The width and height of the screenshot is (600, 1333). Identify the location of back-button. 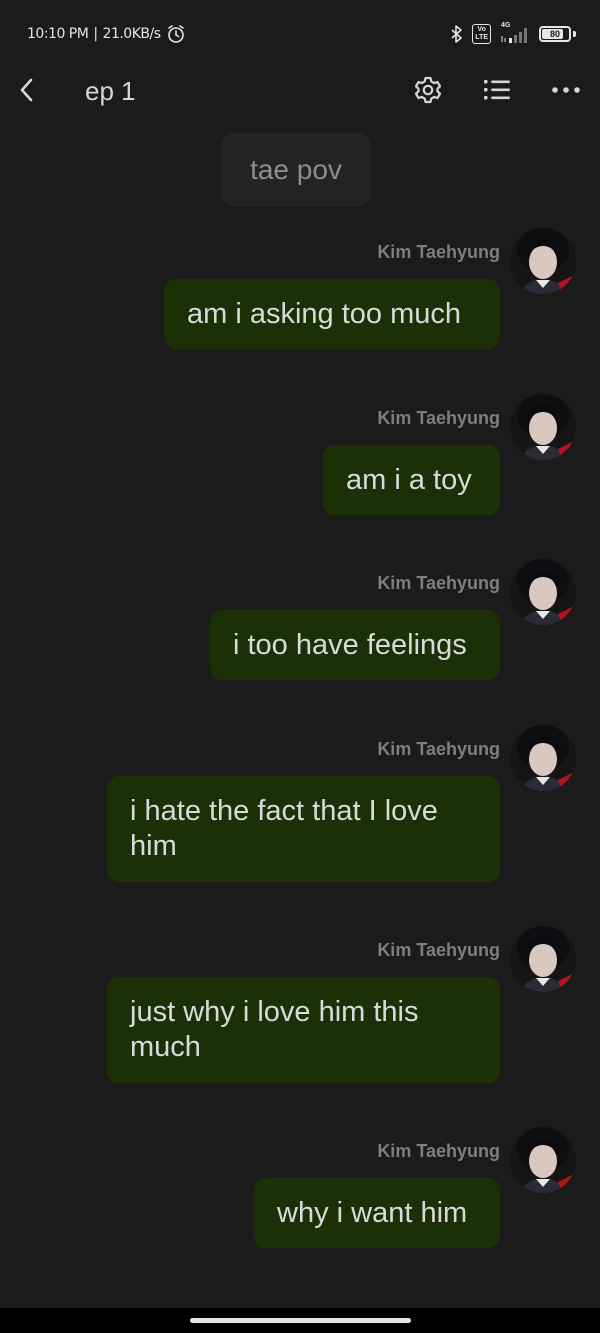
(27, 90).